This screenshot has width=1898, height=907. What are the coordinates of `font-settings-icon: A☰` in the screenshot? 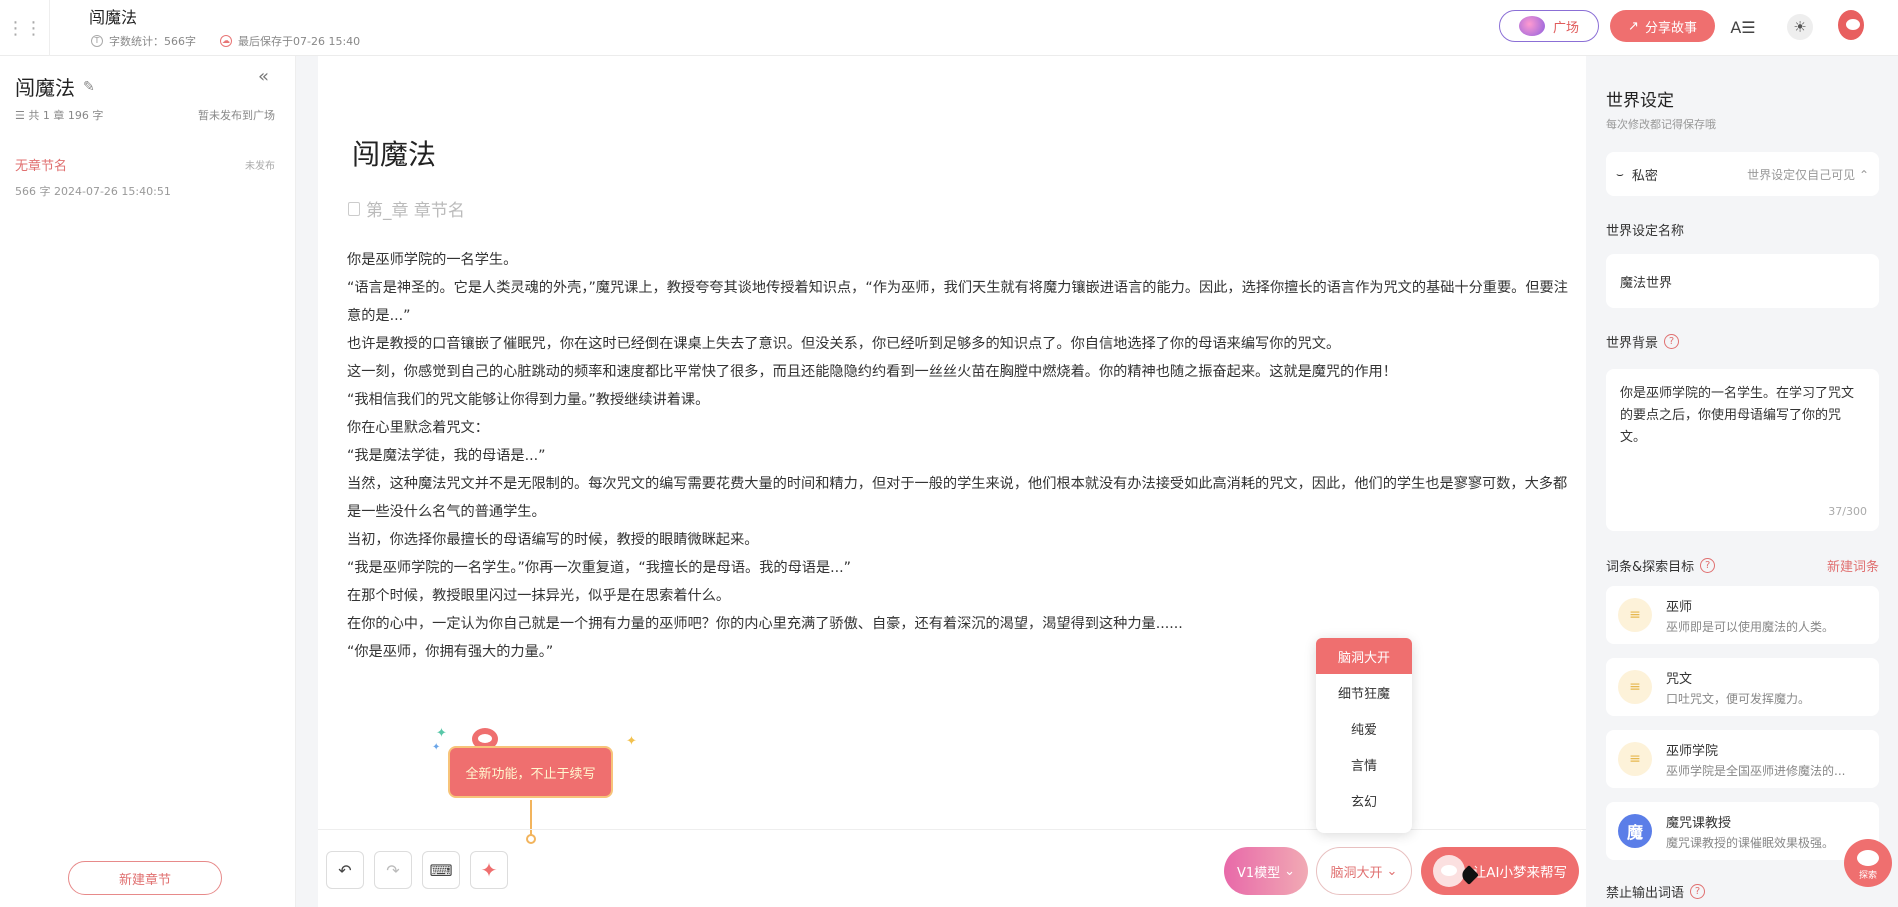 It's located at (1743, 27).